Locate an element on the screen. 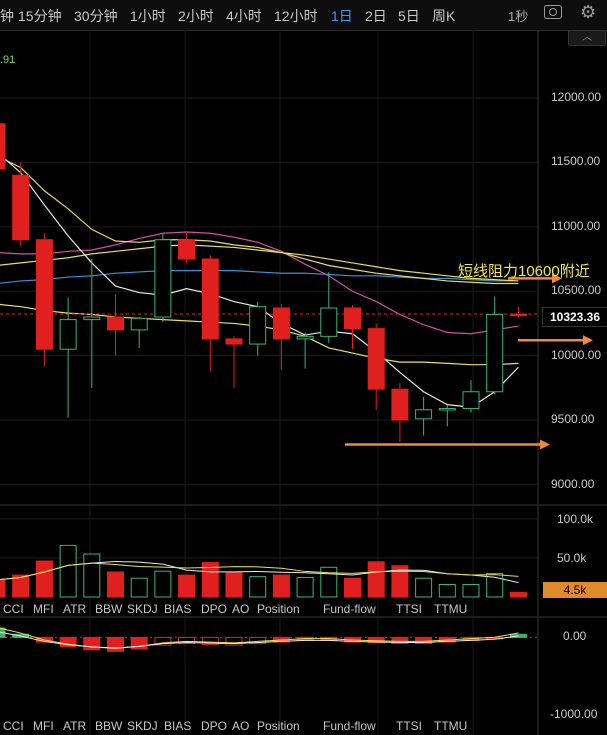 This screenshot has width=607, height=735. volume-tick-label: 50.0k is located at coordinates (572, 557).